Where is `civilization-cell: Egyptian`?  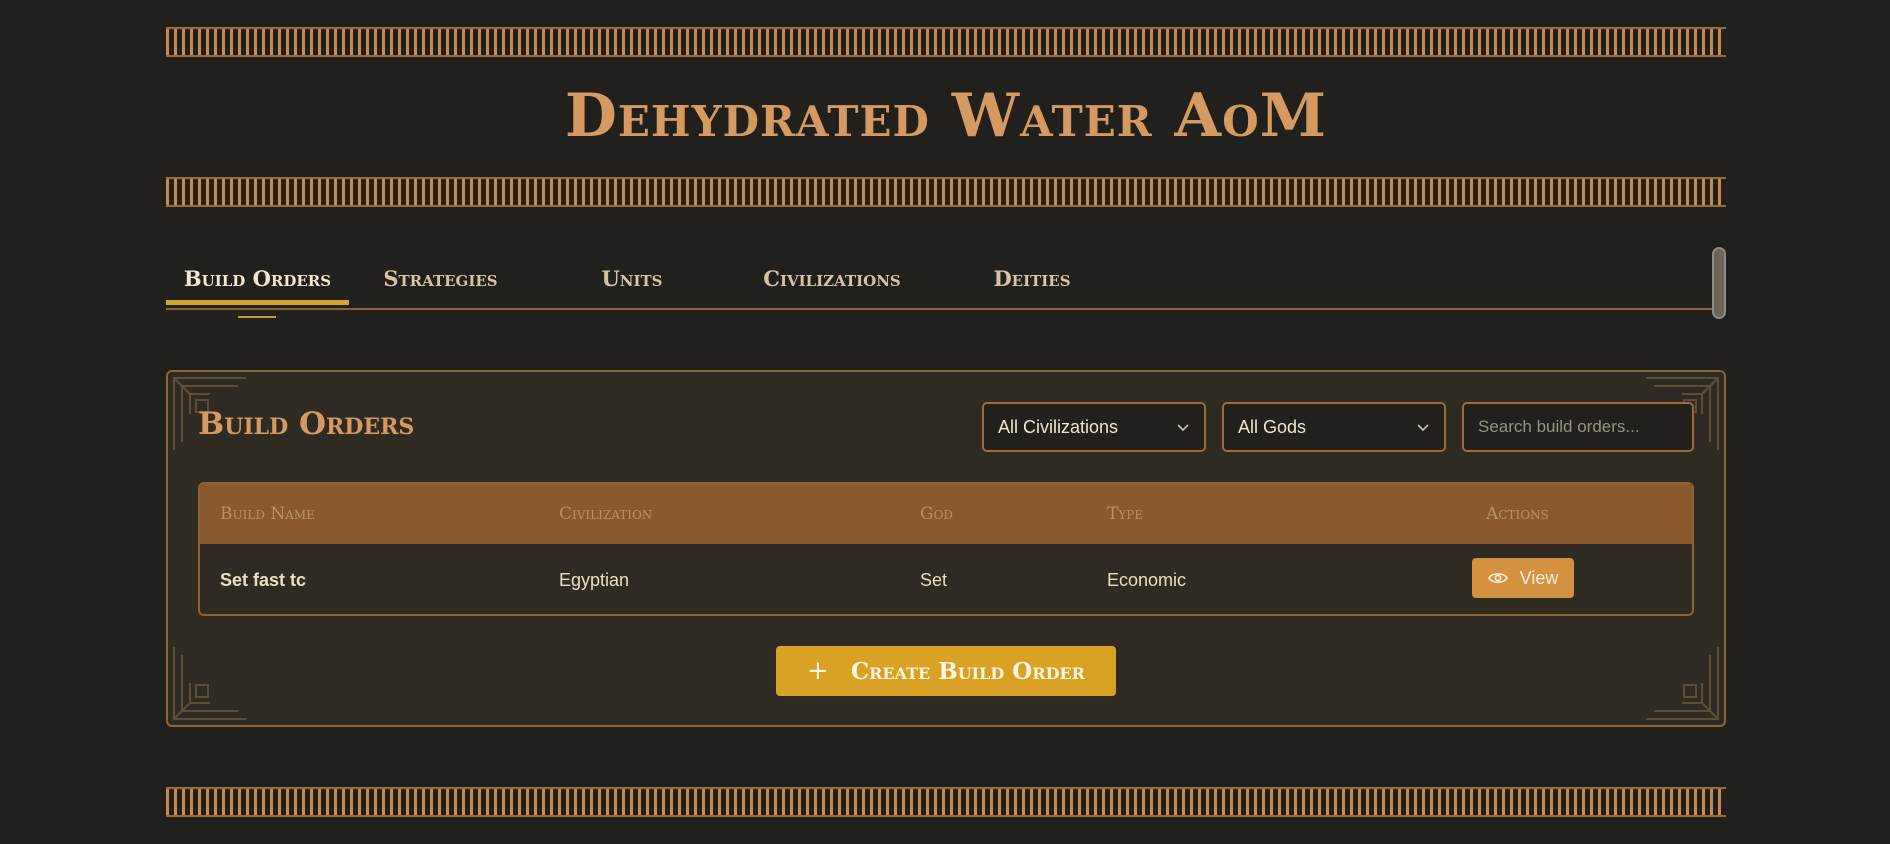 civilization-cell: Egyptian is located at coordinates (594, 579).